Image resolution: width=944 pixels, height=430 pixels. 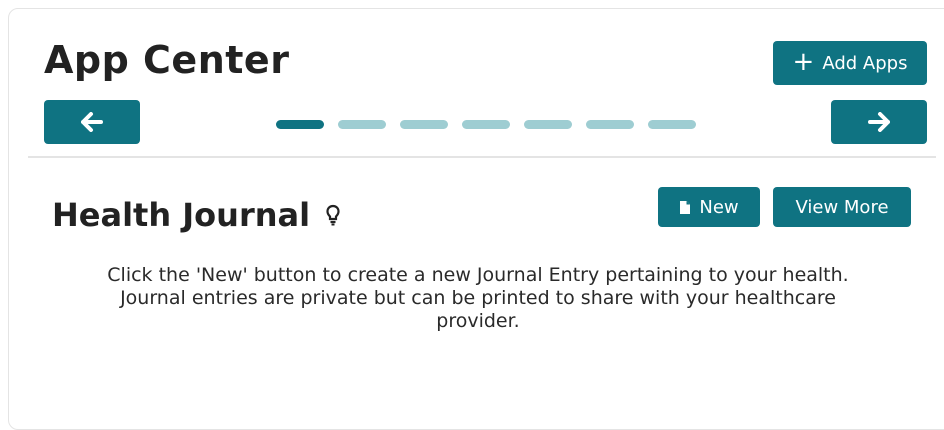 What do you see at coordinates (482, 157) in the screenshot?
I see `divider` at bounding box center [482, 157].